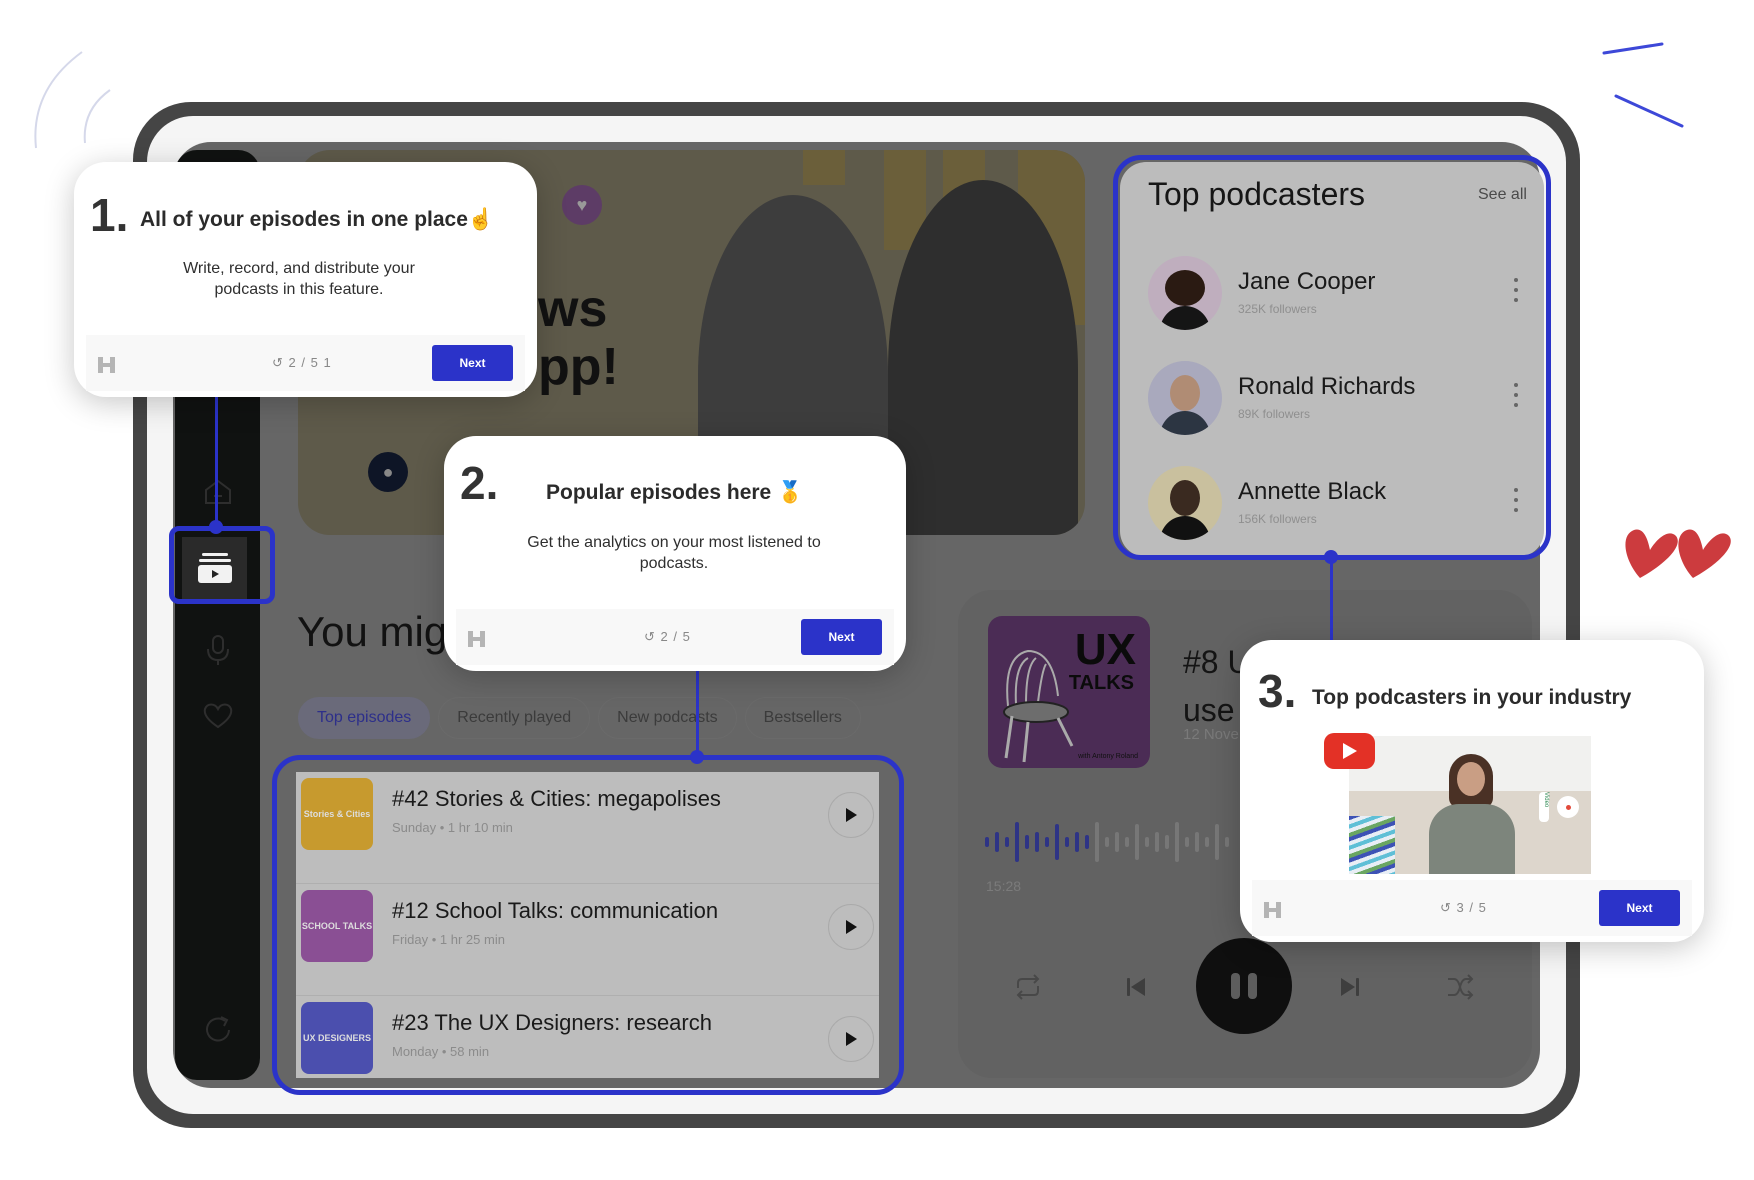 This screenshot has width=1754, height=1180. What do you see at coordinates (109, 215) in the screenshot?
I see `tooltip-step-number: 1.` at bounding box center [109, 215].